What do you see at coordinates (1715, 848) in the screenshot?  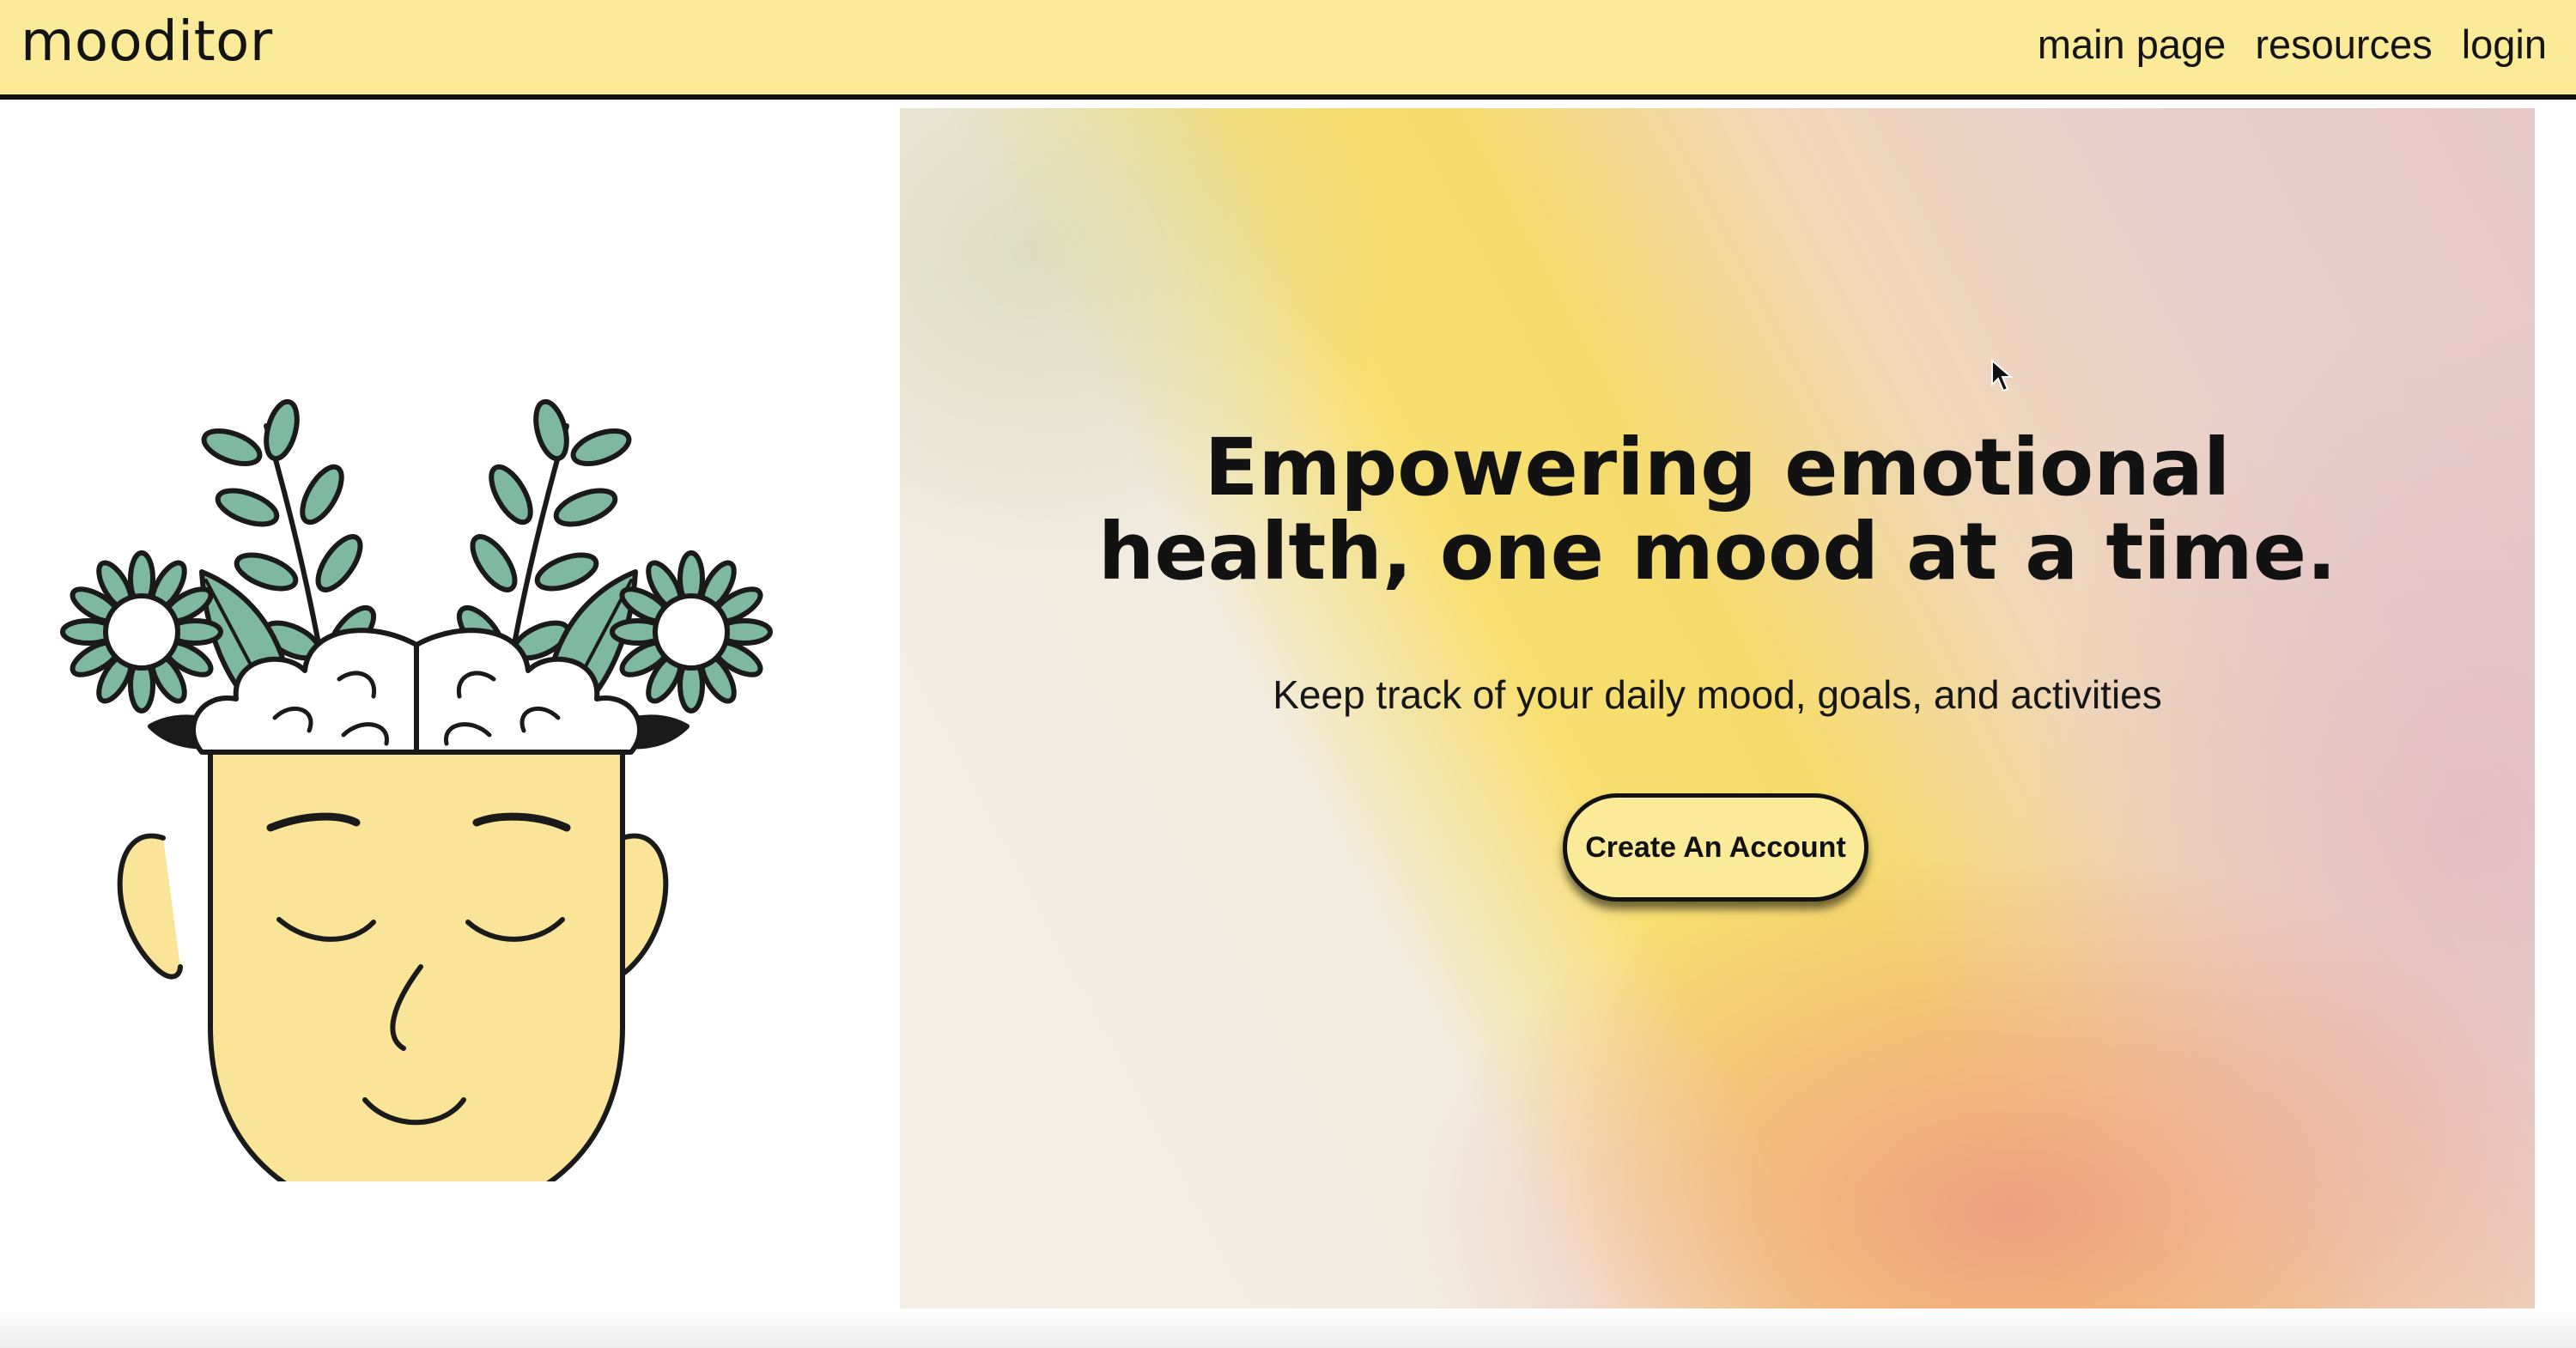 I see `create-account-button: Create An Account` at bounding box center [1715, 848].